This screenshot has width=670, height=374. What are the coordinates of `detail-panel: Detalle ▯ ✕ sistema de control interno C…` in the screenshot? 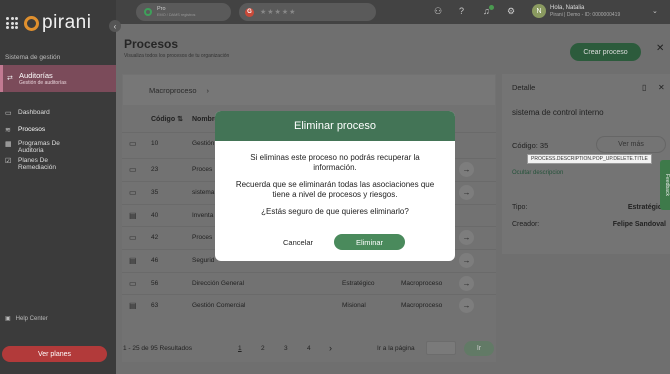 It's located at (586, 164).